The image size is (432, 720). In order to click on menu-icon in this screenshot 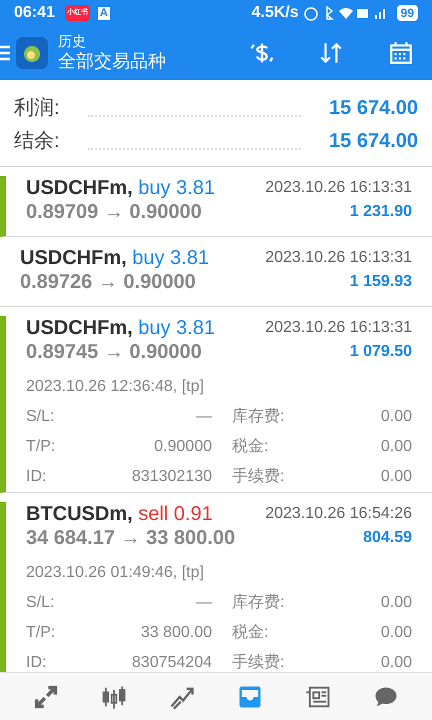, I will do `click(5, 53)`.